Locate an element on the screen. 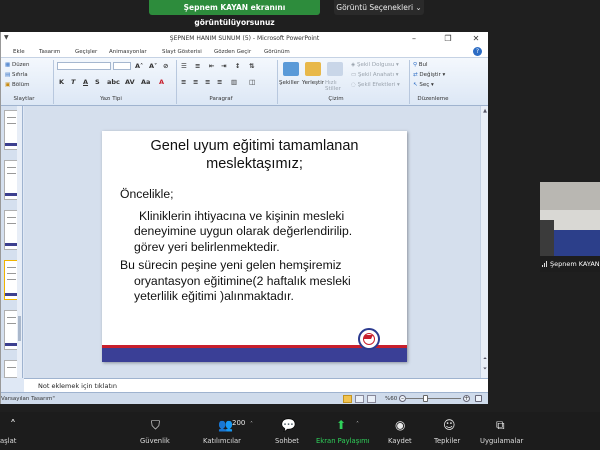 The height and width of the screenshot is (450, 600). fit-slide-icon is located at coordinates (478, 398).